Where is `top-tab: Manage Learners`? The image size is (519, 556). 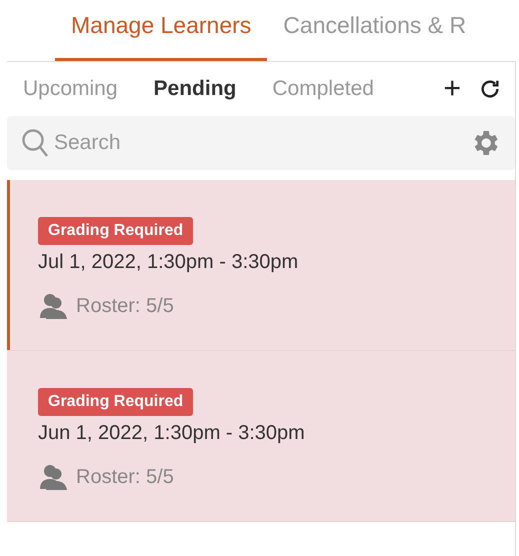
top-tab: Manage Learners is located at coordinates (161, 30).